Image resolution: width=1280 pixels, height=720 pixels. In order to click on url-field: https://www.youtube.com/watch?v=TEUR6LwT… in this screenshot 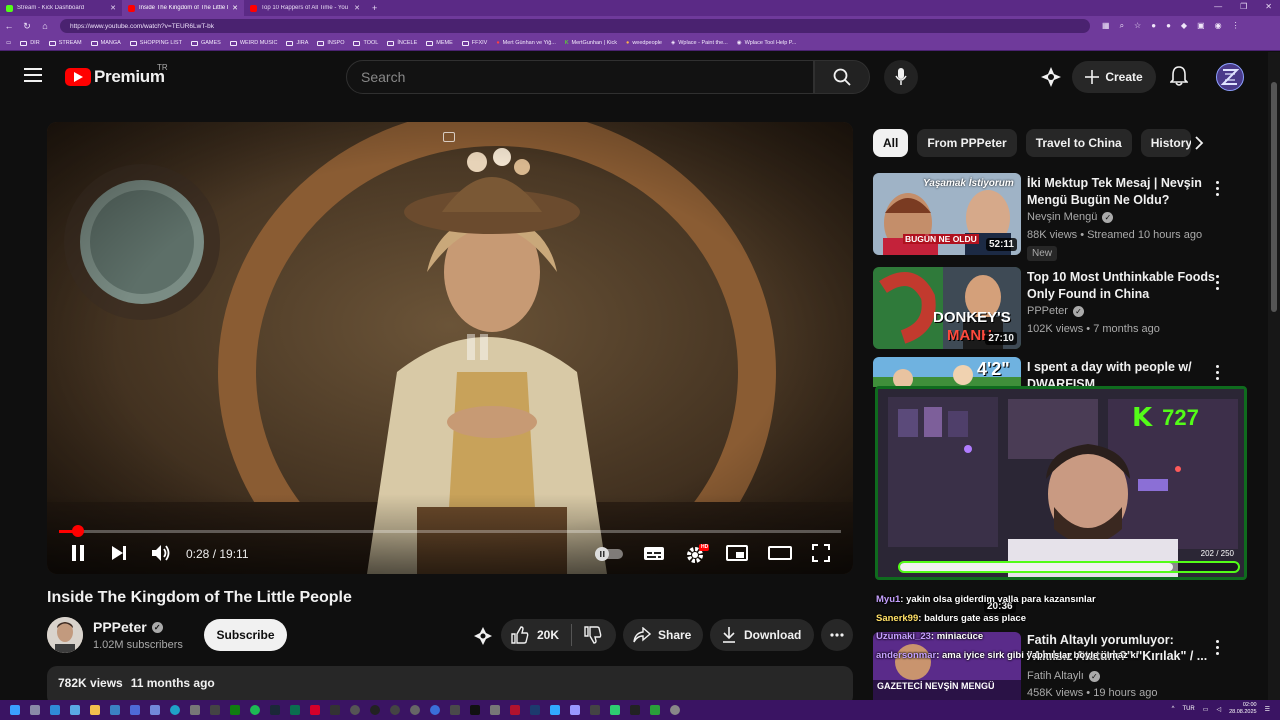, I will do `click(575, 26)`.